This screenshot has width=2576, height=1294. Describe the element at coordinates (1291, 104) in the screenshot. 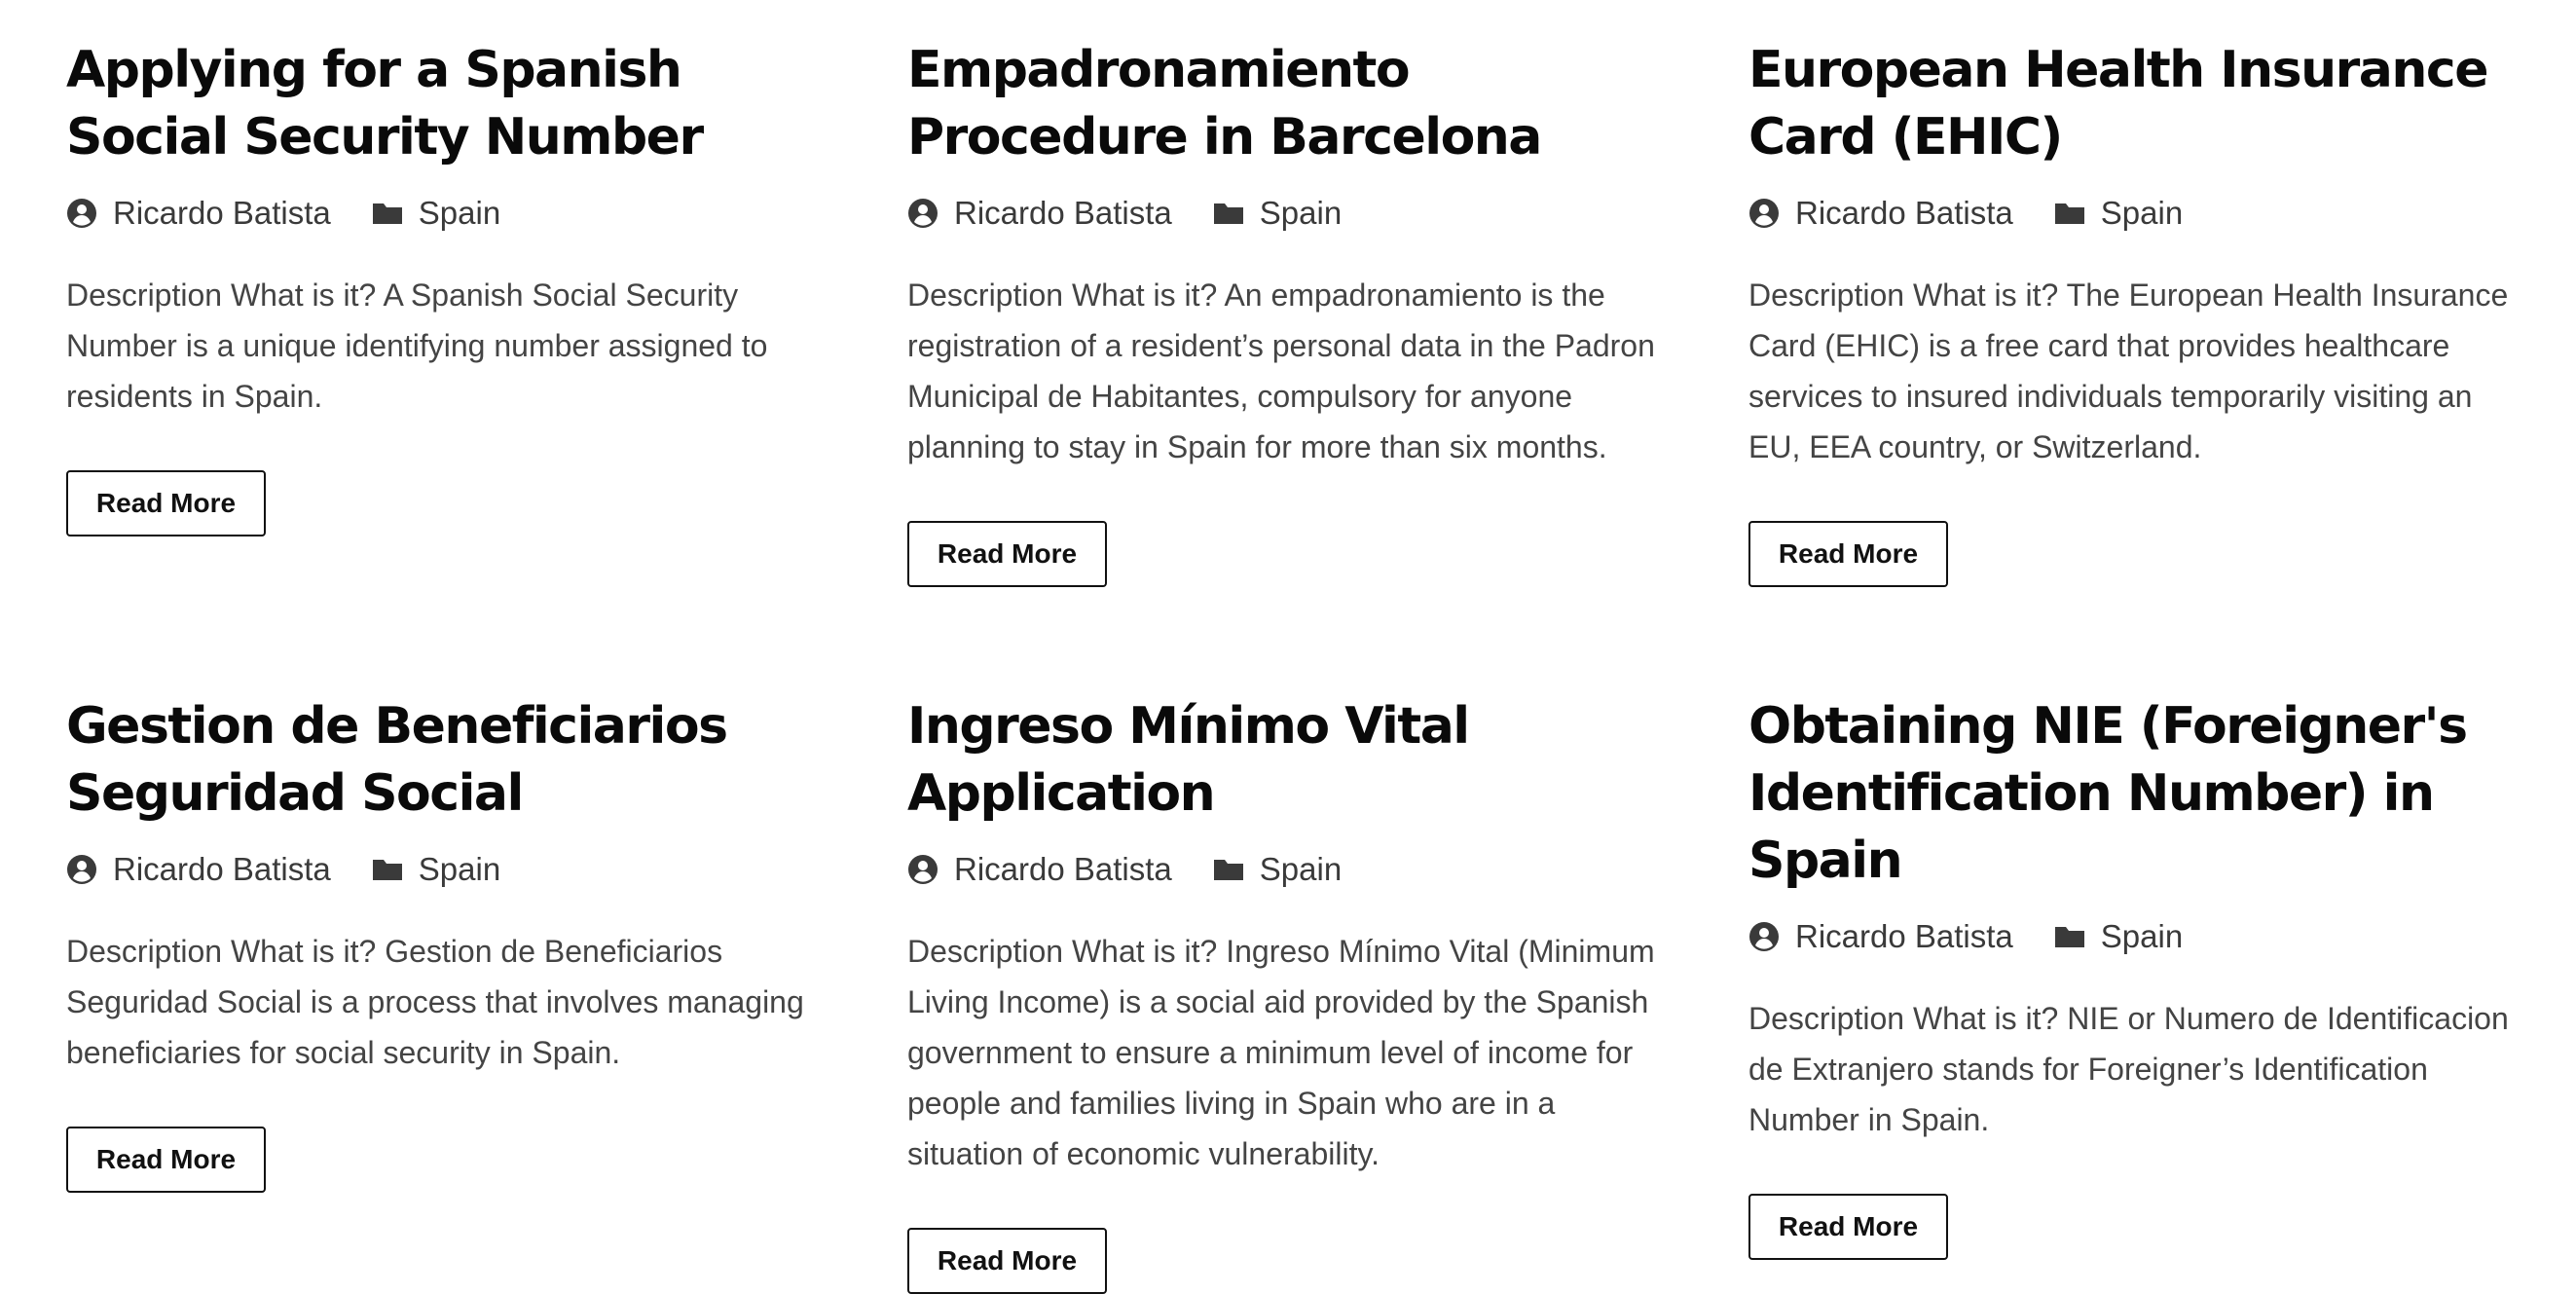

I see `post-title: Empadronamiento Procedure in Barcelona` at that location.